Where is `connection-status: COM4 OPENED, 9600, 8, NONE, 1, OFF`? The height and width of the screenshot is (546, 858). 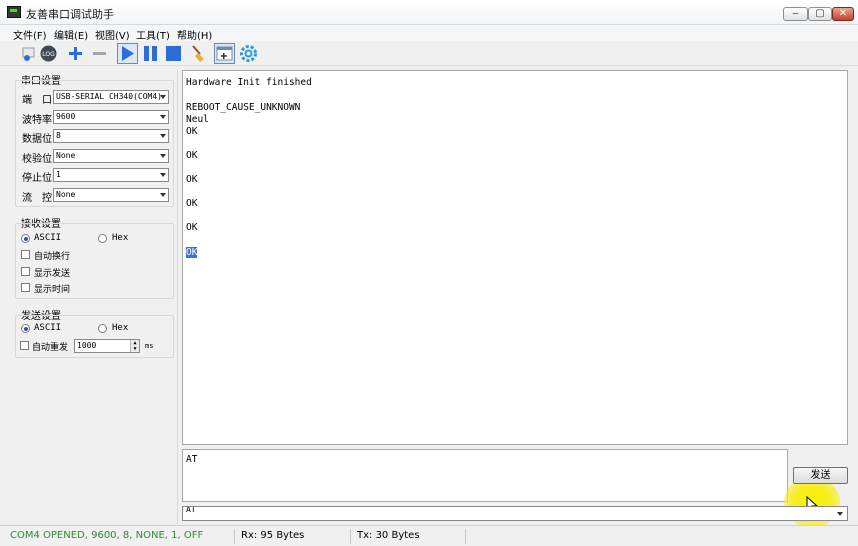 connection-status: COM4 OPENED, 9600, 8, NONE, 1, OFF is located at coordinates (107, 535).